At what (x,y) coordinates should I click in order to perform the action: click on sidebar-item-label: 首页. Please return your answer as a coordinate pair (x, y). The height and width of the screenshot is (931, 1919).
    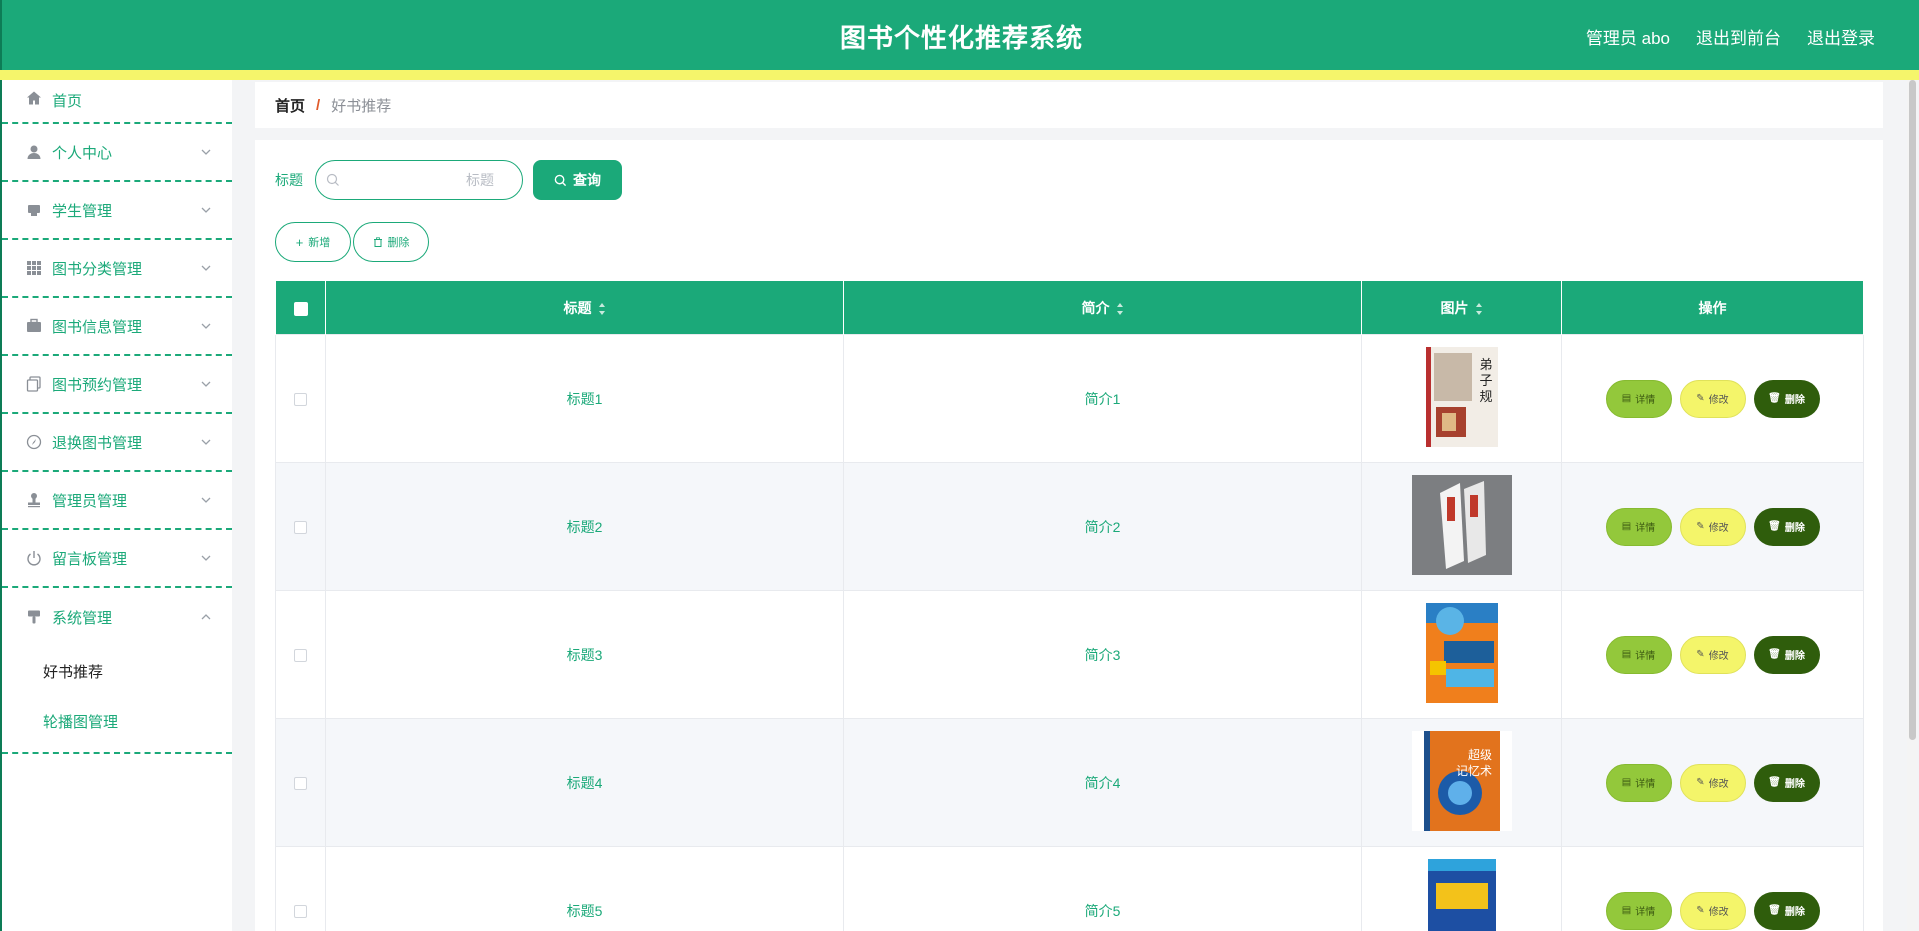
    Looking at the image, I should click on (67, 101).